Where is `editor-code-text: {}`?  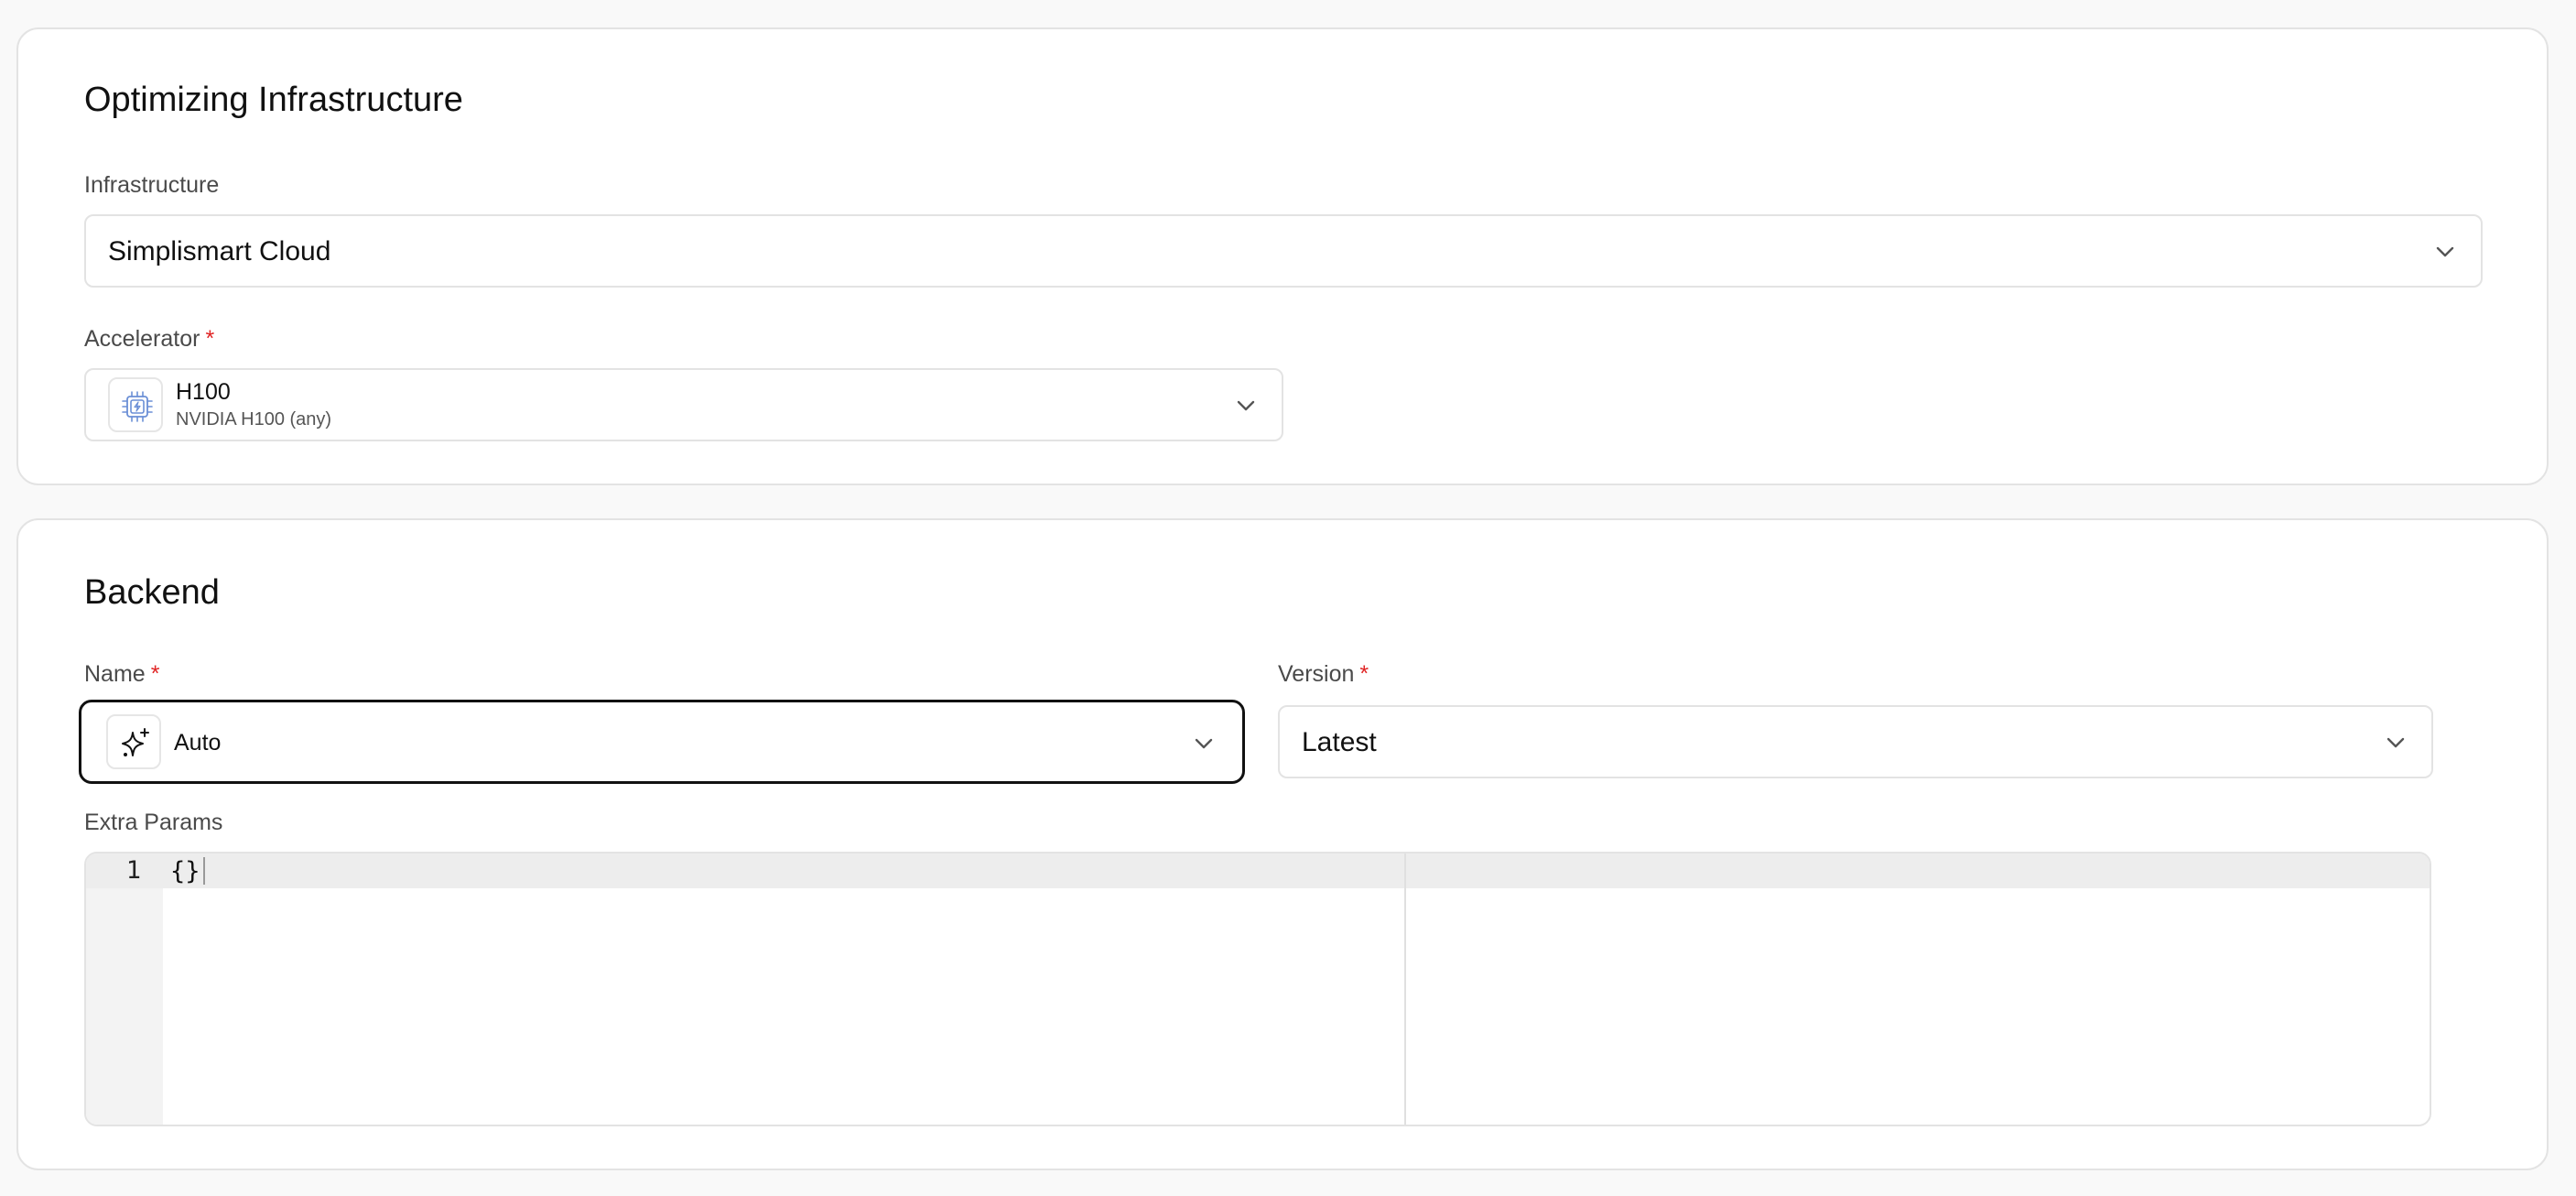 editor-code-text: {} is located at coordinates (185, 872).